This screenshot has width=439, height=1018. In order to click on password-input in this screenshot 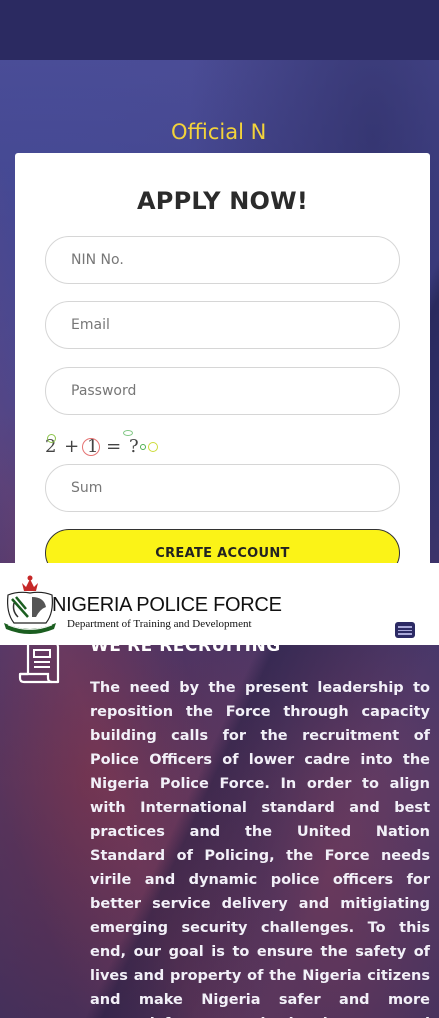, I will do `click(222, 391)`.